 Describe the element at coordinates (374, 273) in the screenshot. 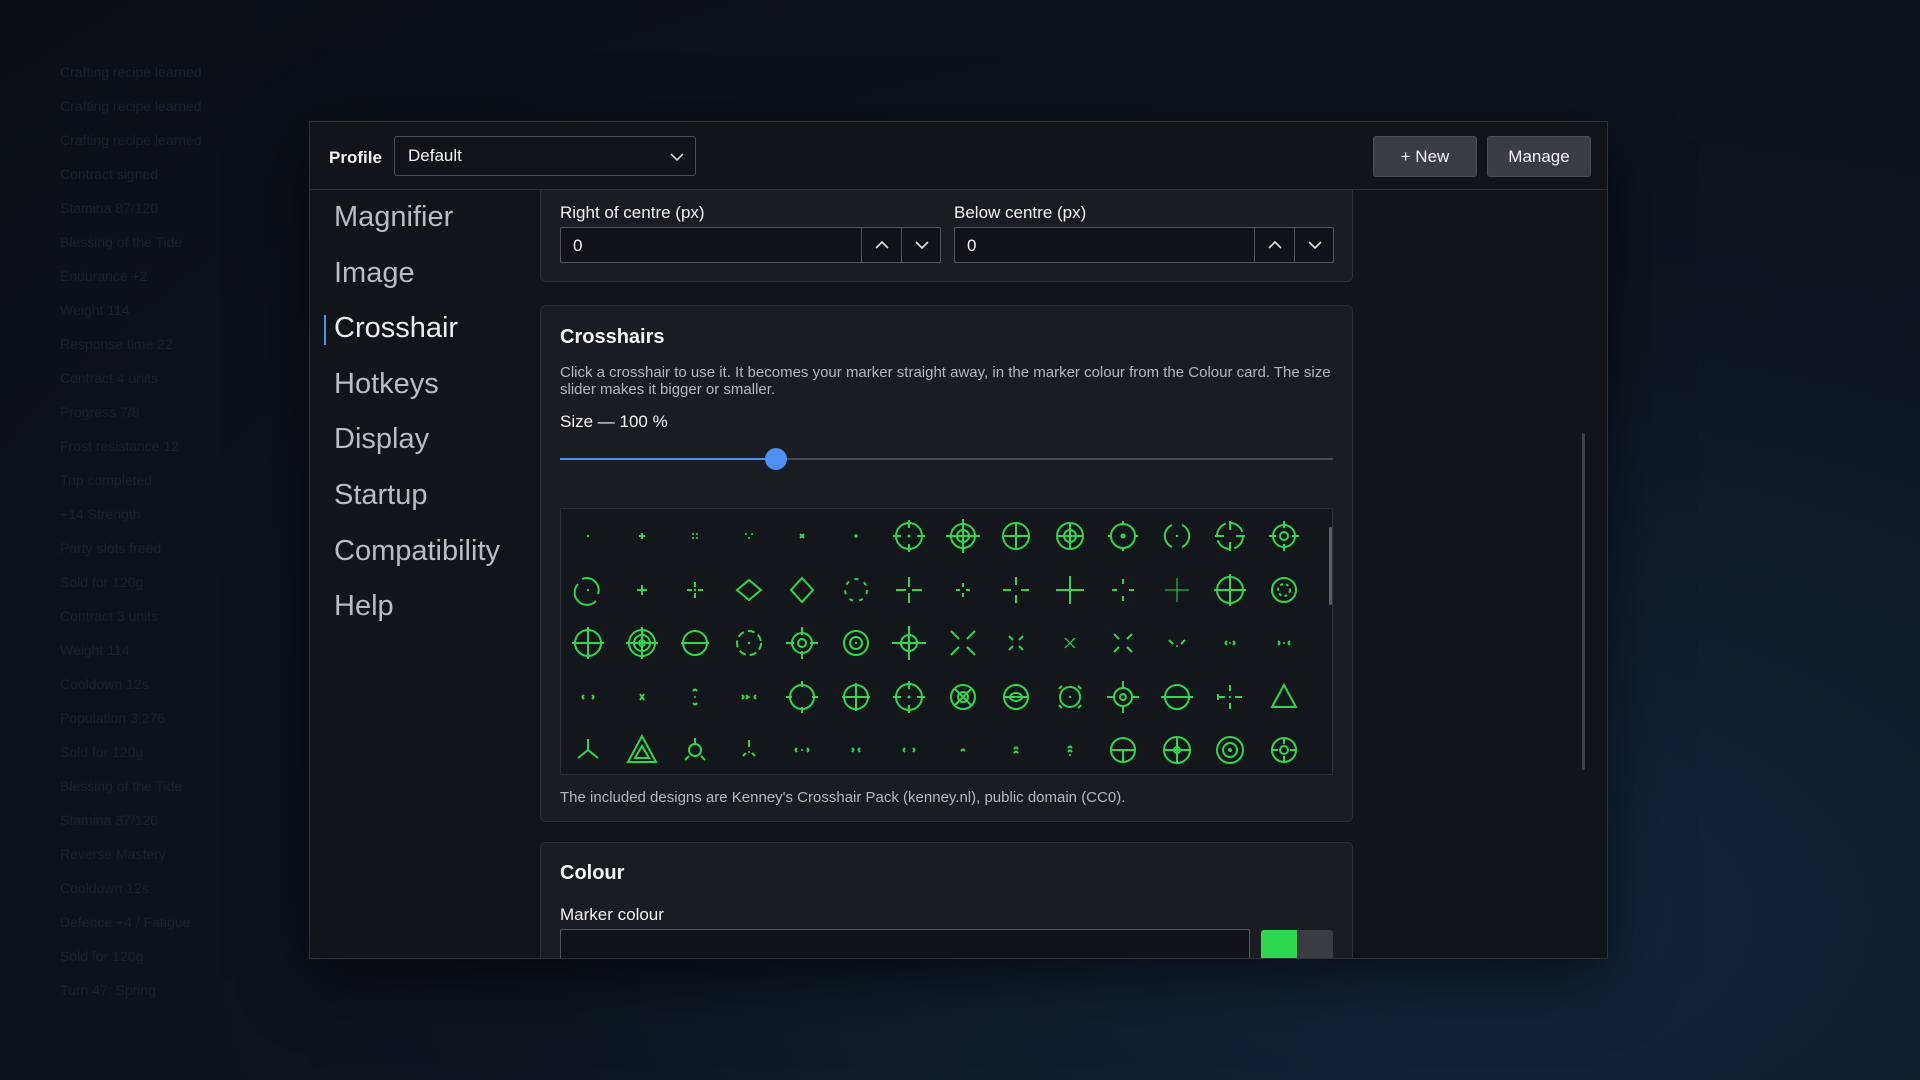

I see `sidebar-item-image: Image` at that location.